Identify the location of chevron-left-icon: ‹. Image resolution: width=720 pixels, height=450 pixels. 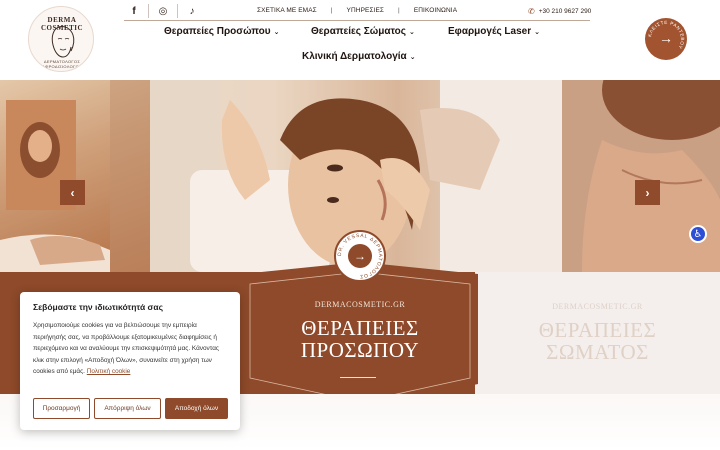
(72, 192).